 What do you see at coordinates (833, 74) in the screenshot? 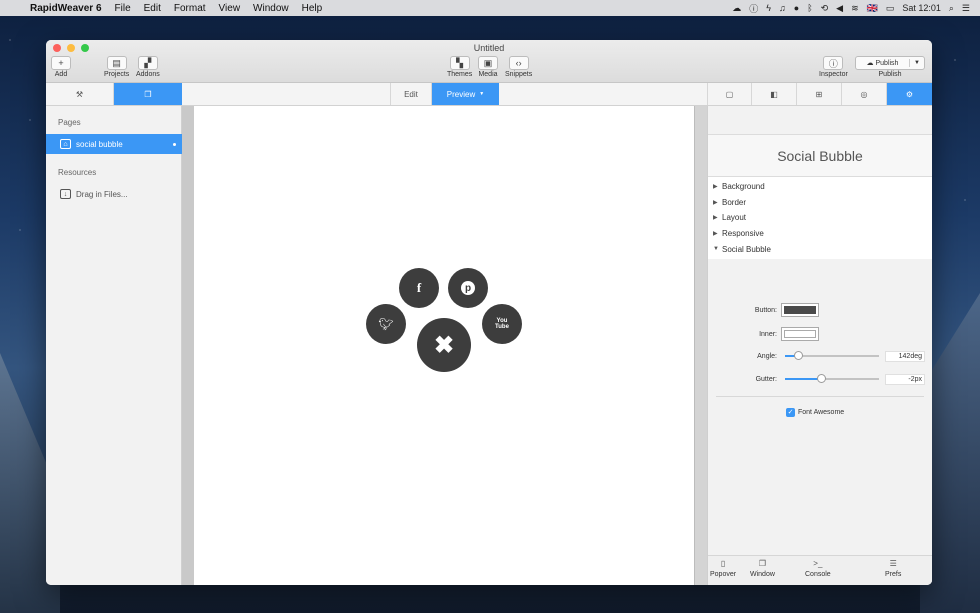
I see `inspector-label: Inspector` at bounding box center [833, 74].